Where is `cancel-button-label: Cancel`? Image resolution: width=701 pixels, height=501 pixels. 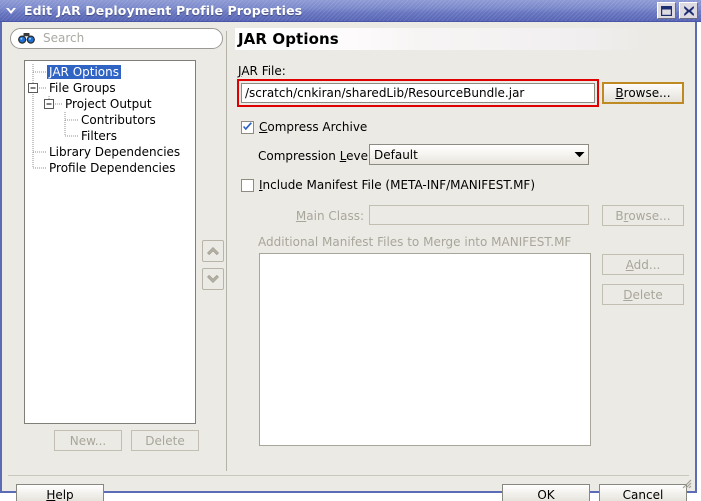
cancel-button-label: Cancel is located at coordinates (643, 494).